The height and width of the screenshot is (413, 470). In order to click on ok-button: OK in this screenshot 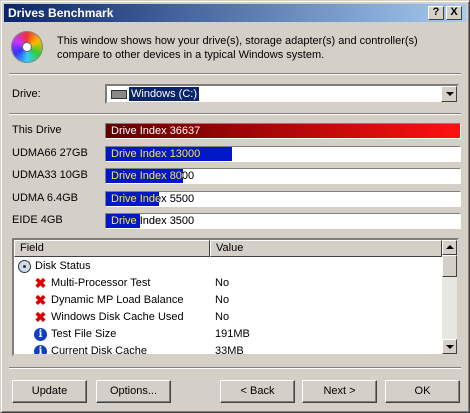, I will do `click(422, 391)`.